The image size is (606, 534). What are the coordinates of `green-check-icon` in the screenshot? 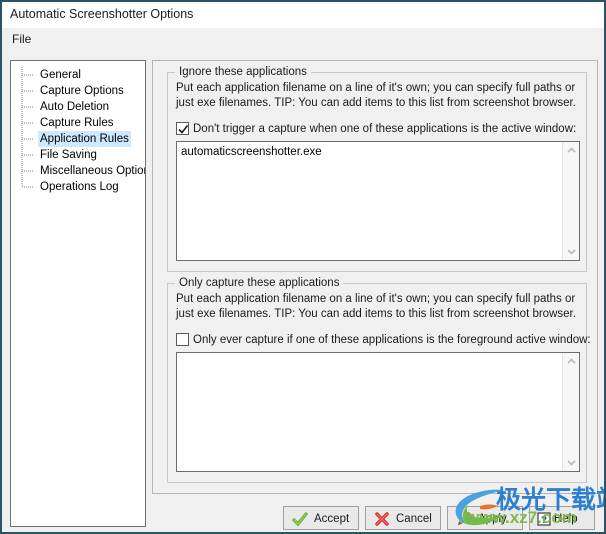 It's located at (300, 519).